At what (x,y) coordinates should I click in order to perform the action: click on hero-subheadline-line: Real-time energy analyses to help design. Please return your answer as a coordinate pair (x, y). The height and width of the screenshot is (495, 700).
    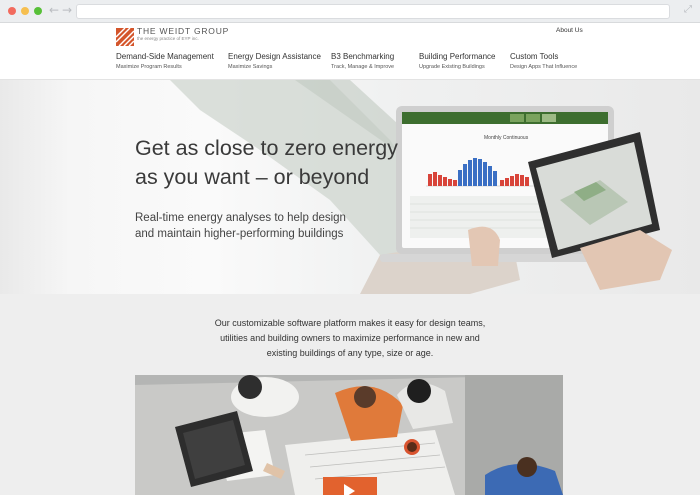
    Looking at the image, I should click on (240, 218).